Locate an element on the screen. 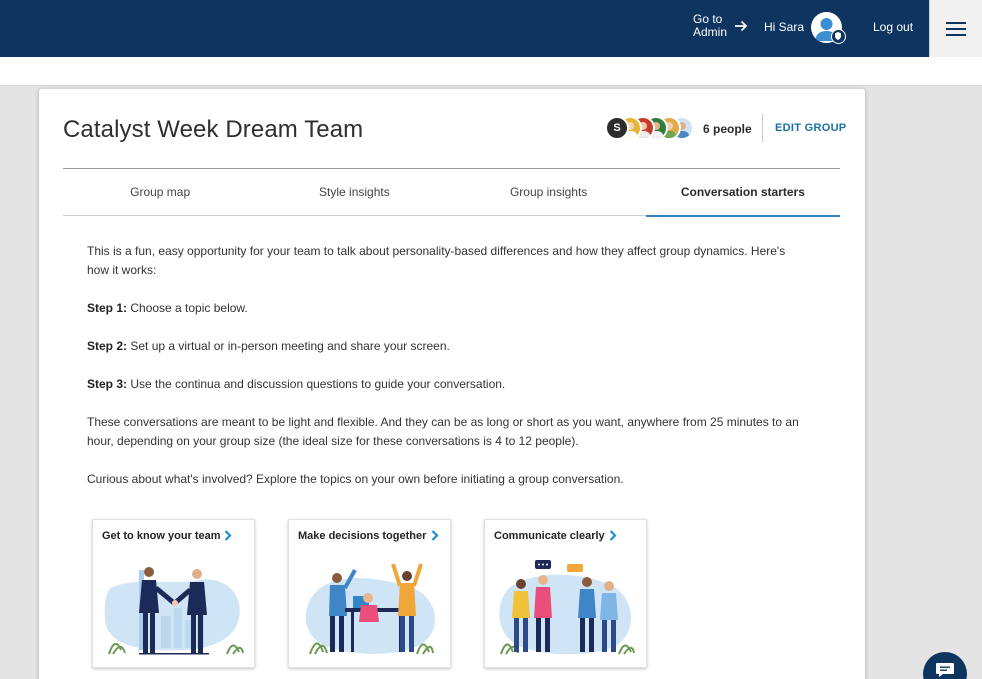 The height and width of the screenshot is (679, 982). topic-card-title: Communicate clearly is located at coordinates (549, 536).